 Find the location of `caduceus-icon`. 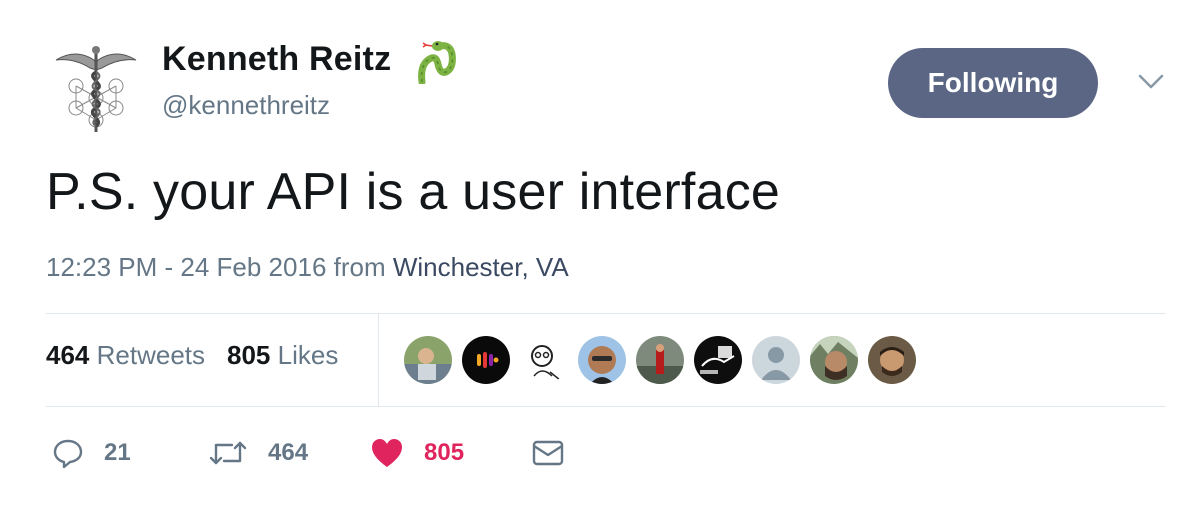

caduceus-icon is located at coordinates (96, 89).